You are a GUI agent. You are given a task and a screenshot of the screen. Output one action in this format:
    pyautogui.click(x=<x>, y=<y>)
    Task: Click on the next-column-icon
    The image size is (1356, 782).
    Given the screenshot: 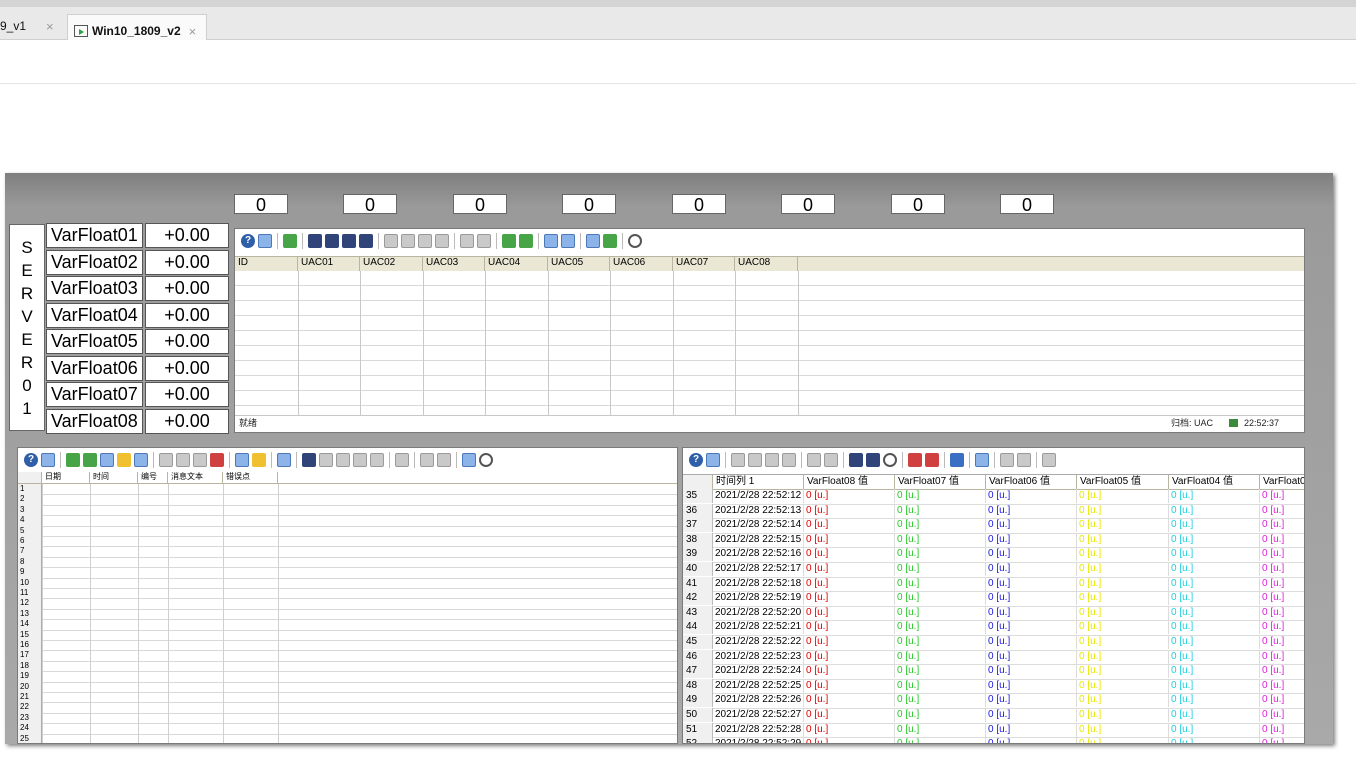 What is the action you would take?
    pyautogui.click(x=932, y=460)
    